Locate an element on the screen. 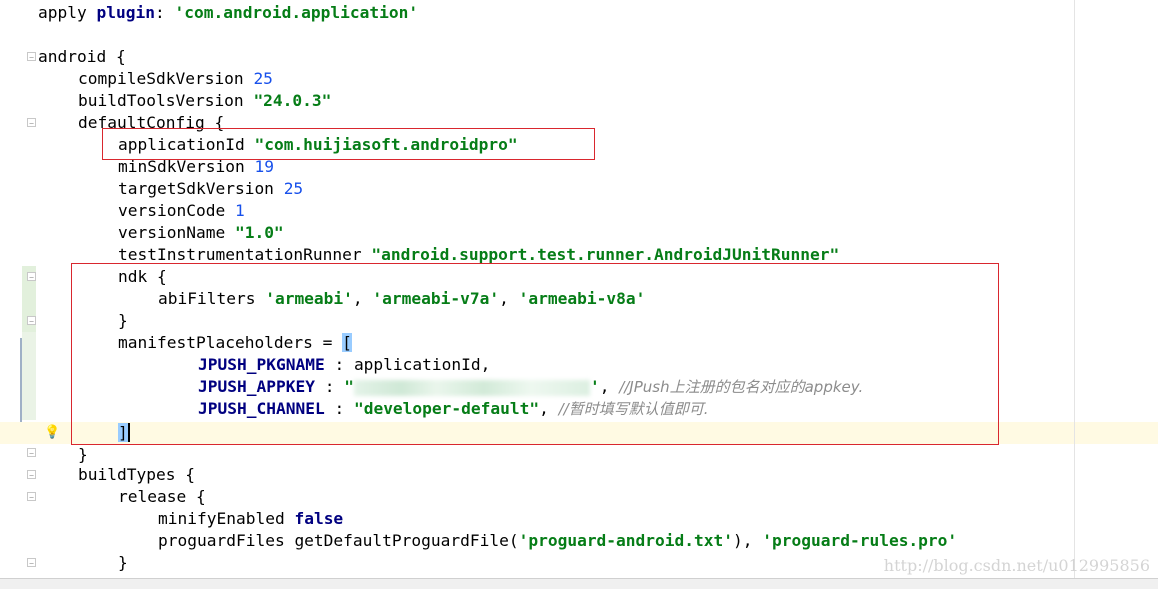  code-line: targetSdkVersion 25 is located at coordinates (211, 188).